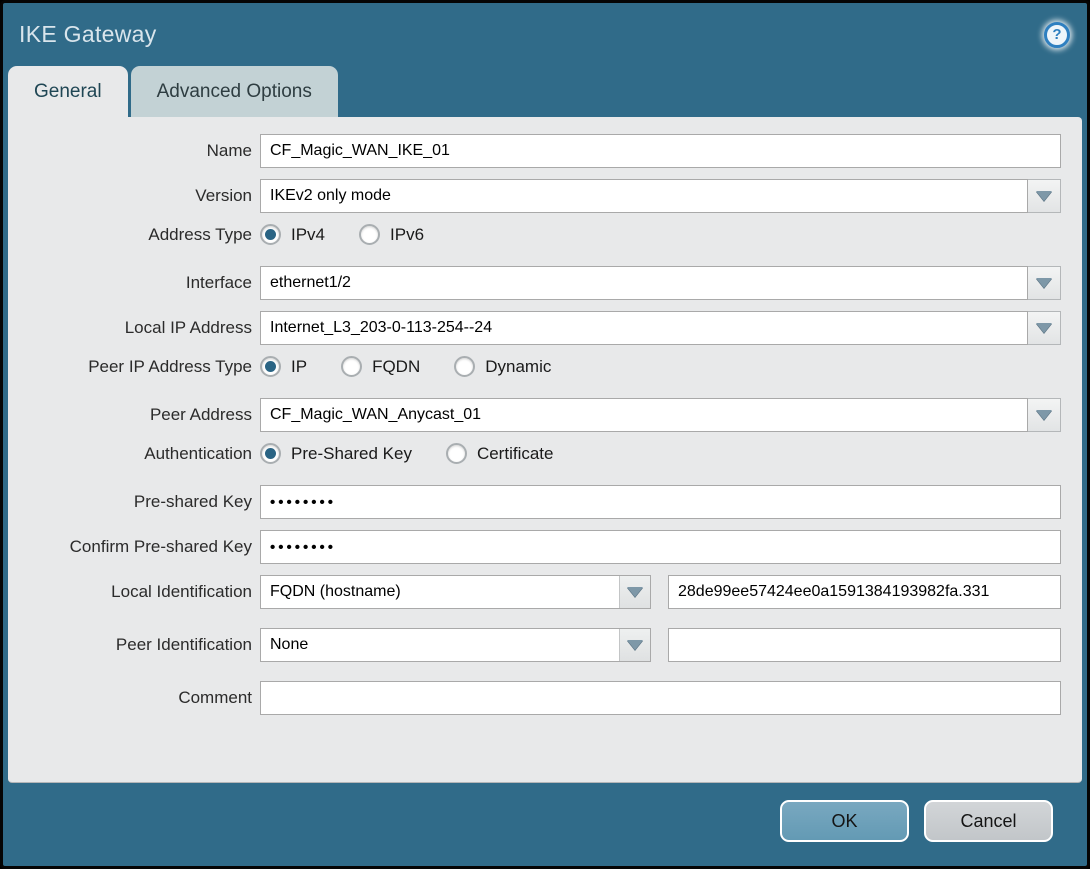 This screenshot has width=1090, height=869. I want to click on peer-address-dropdown-button, so click(1044, 415).